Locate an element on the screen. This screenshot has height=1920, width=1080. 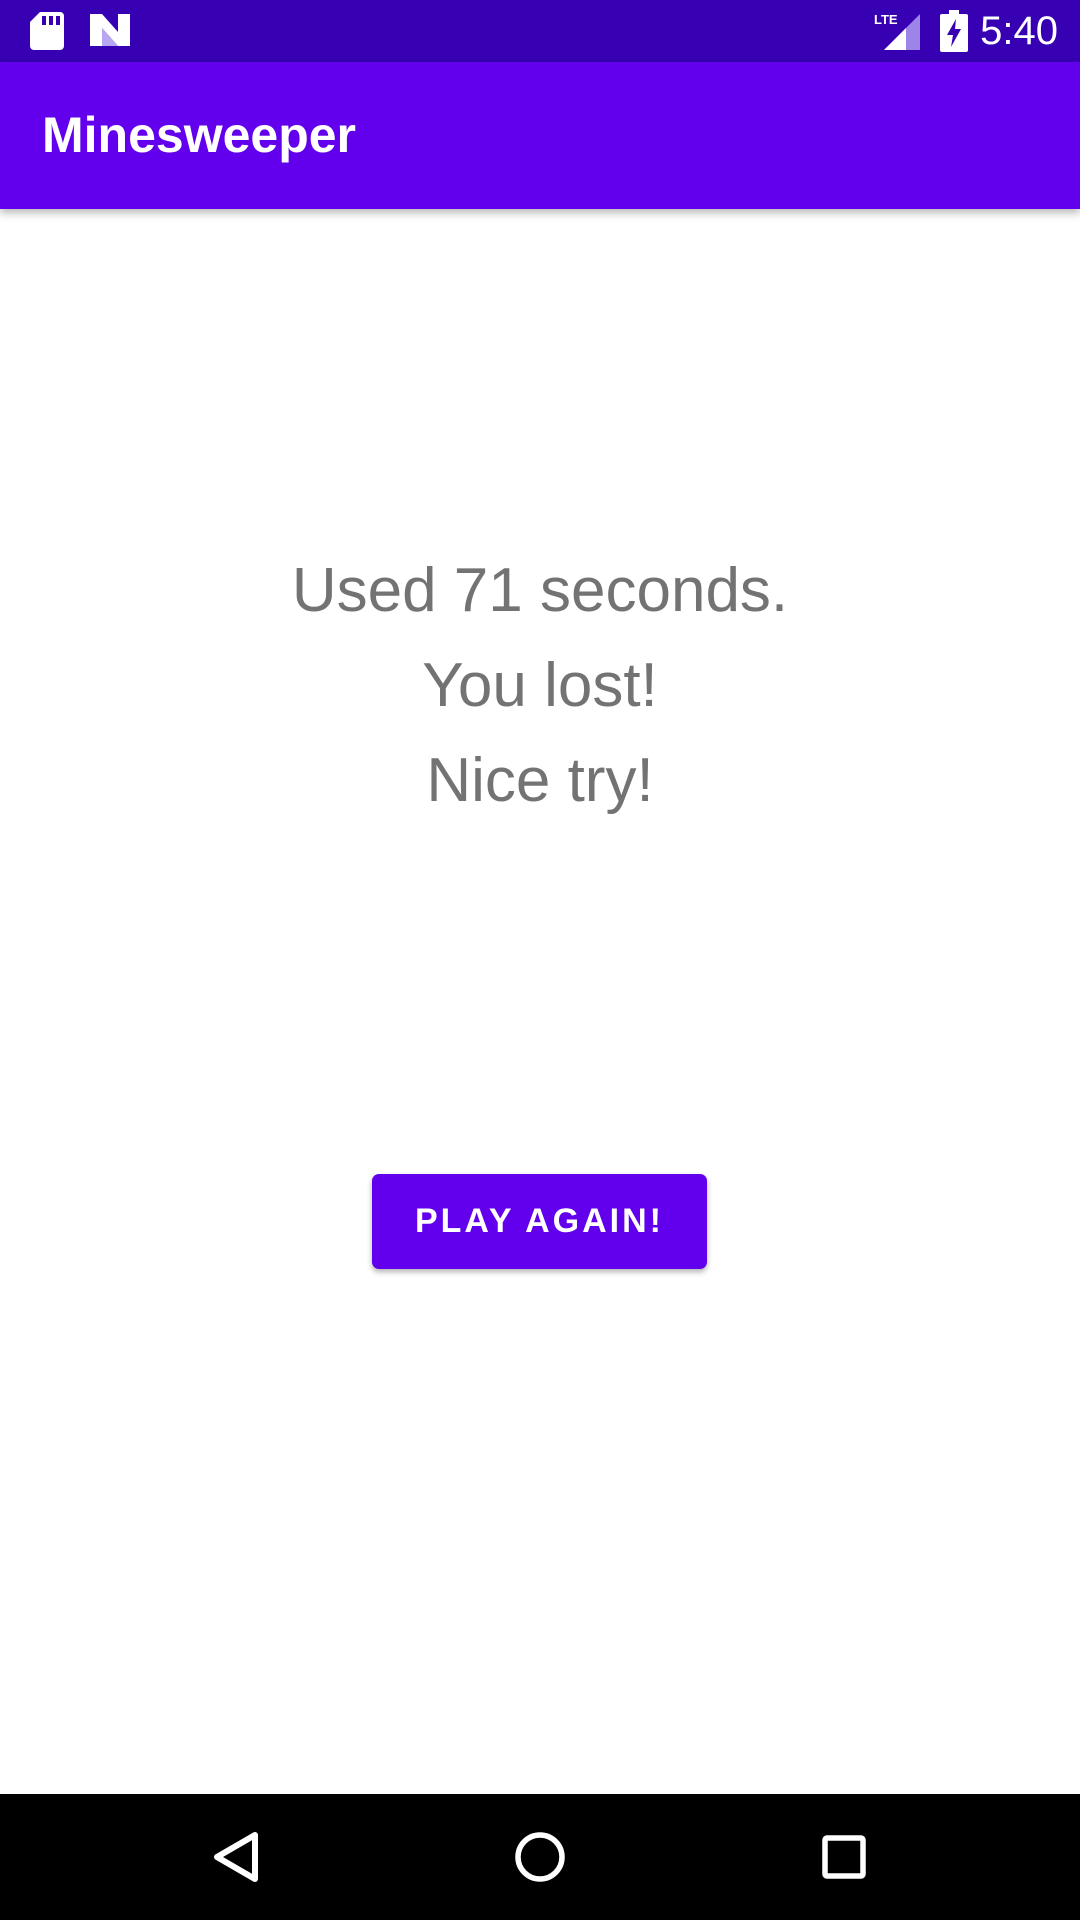
navigation-bar is located at coordinates (540, 1857).